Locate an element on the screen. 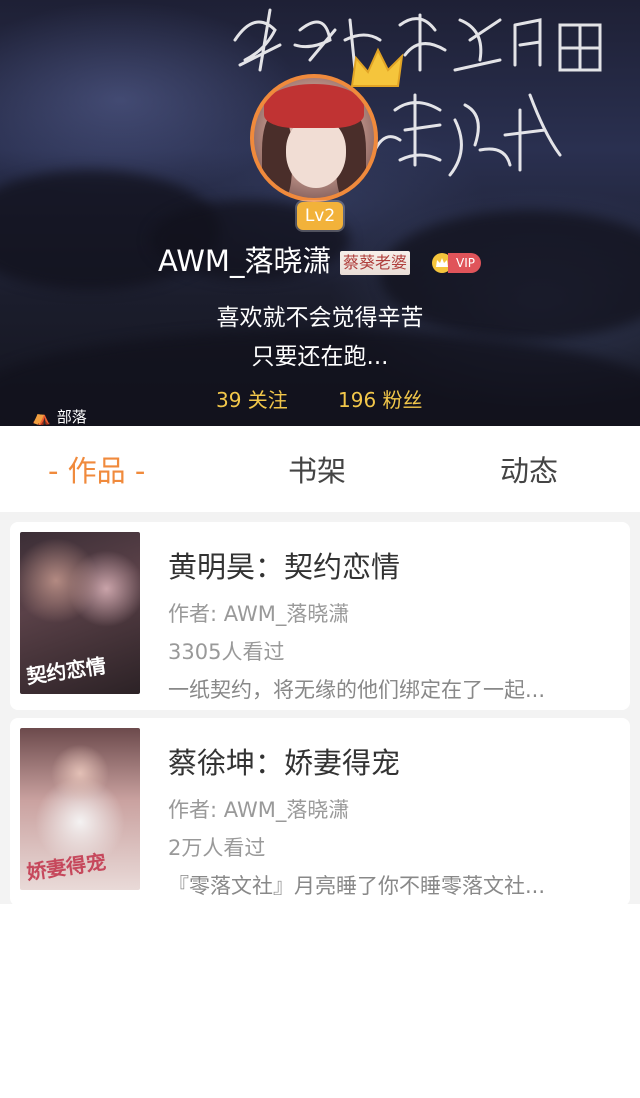 The width and height of the screenshot is (640, 1098). following-count: 39 关注 is located at coordinates (252, 400).